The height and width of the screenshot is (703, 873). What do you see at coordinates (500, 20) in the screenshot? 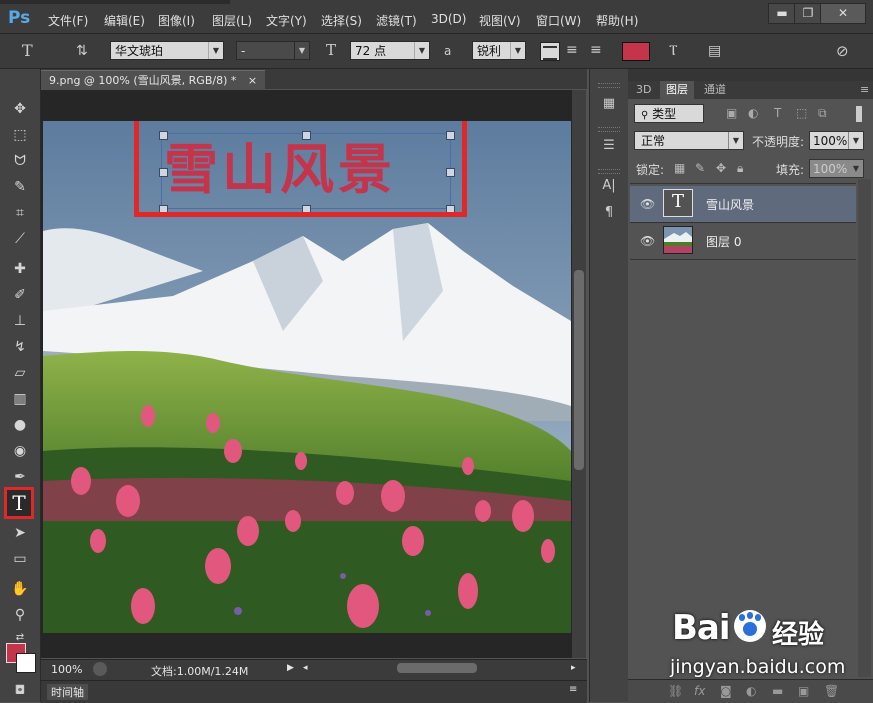
I see `menu-view: 视图(V)` at bounding box center [500, 20].